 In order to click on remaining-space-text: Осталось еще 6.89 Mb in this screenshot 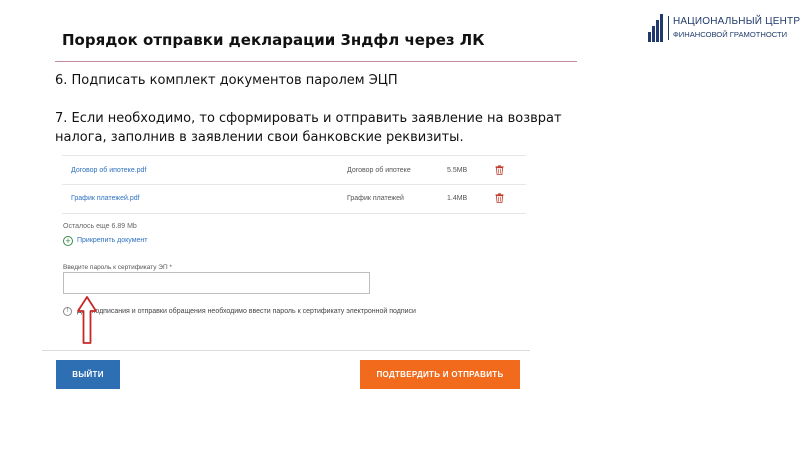, I will do `click(100, 226)`.